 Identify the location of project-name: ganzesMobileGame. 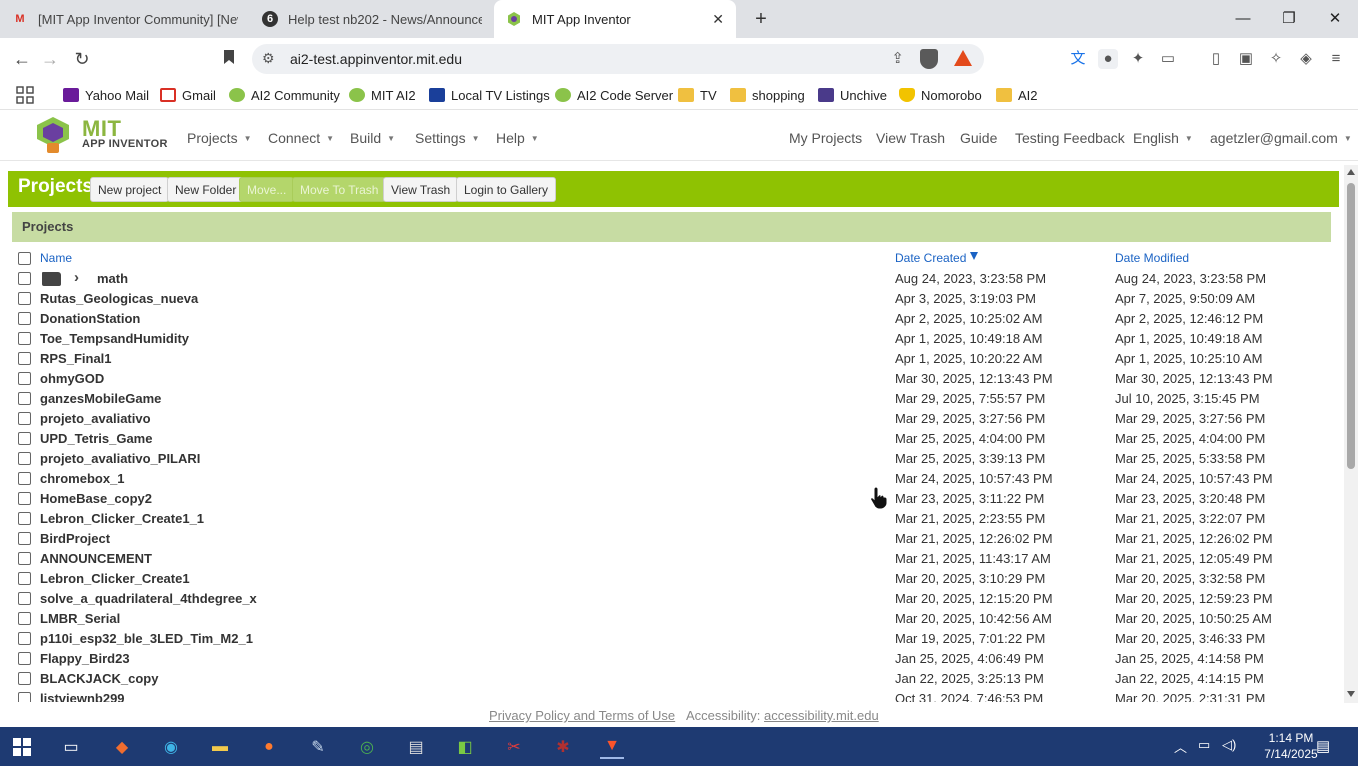
(100, 398).